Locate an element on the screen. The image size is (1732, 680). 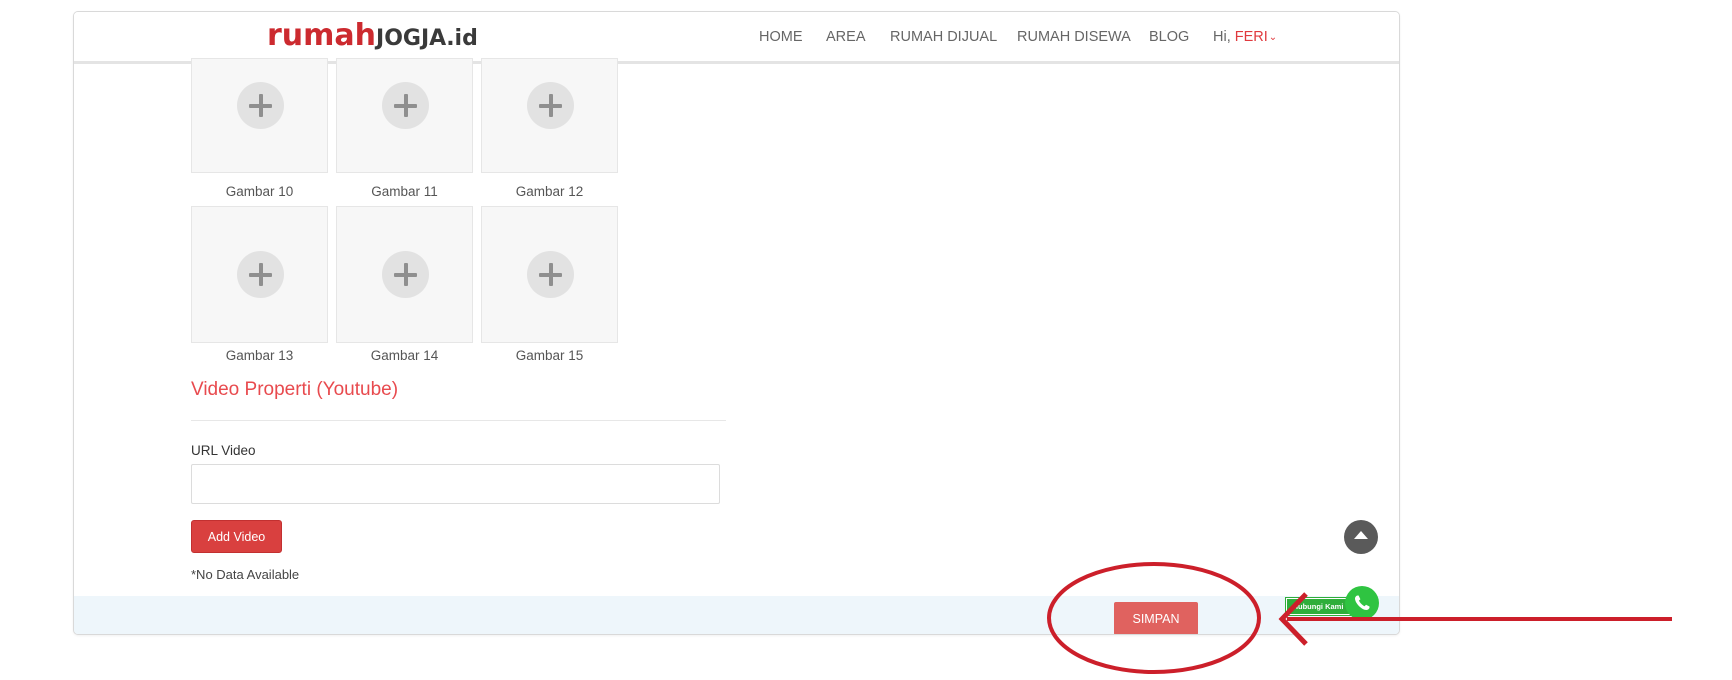
user-menu: Hi, FERI ⌄ is located at coordinates (1245, 37).